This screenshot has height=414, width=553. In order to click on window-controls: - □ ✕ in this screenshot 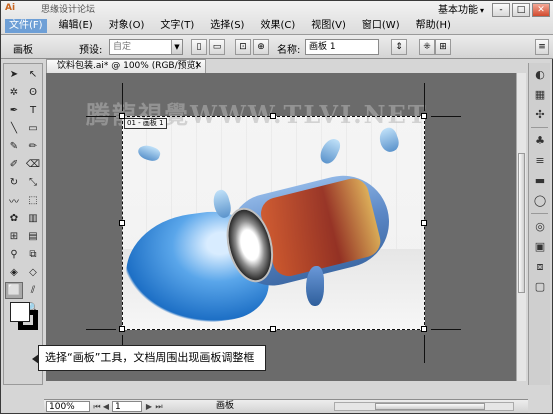, I will do `click(521, 10)`.